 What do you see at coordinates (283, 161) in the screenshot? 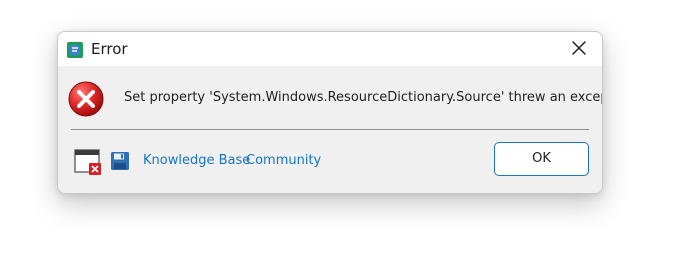
I see `community-link: Community` at bounding box center [283, 161].